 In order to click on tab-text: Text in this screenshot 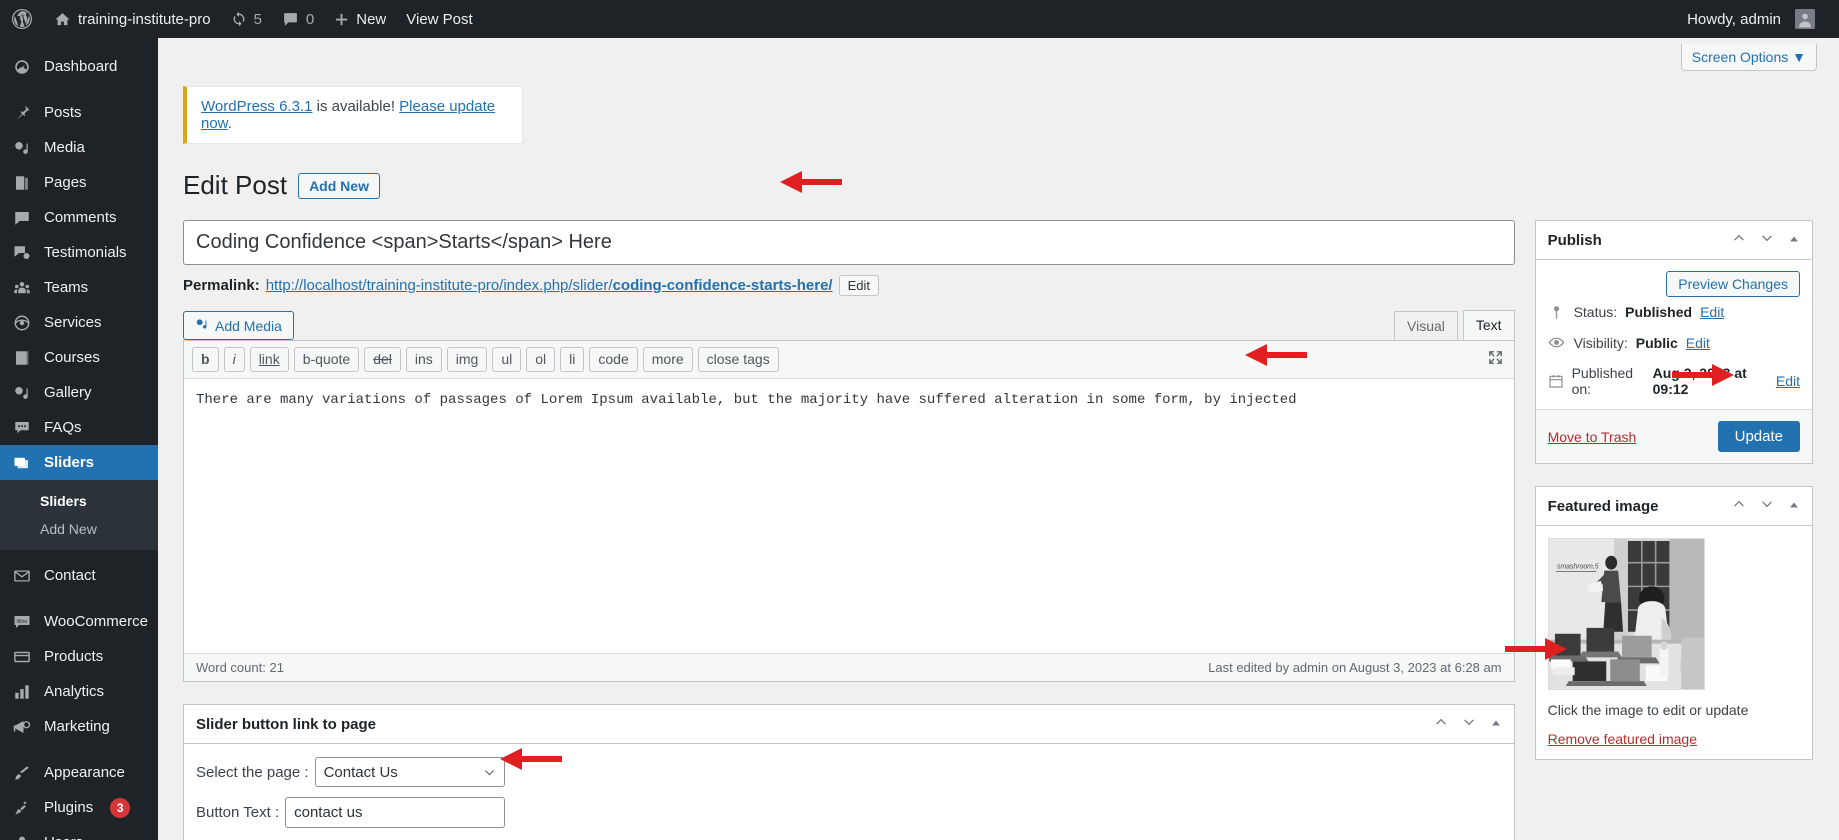, I will do `click(1488, 325)`.